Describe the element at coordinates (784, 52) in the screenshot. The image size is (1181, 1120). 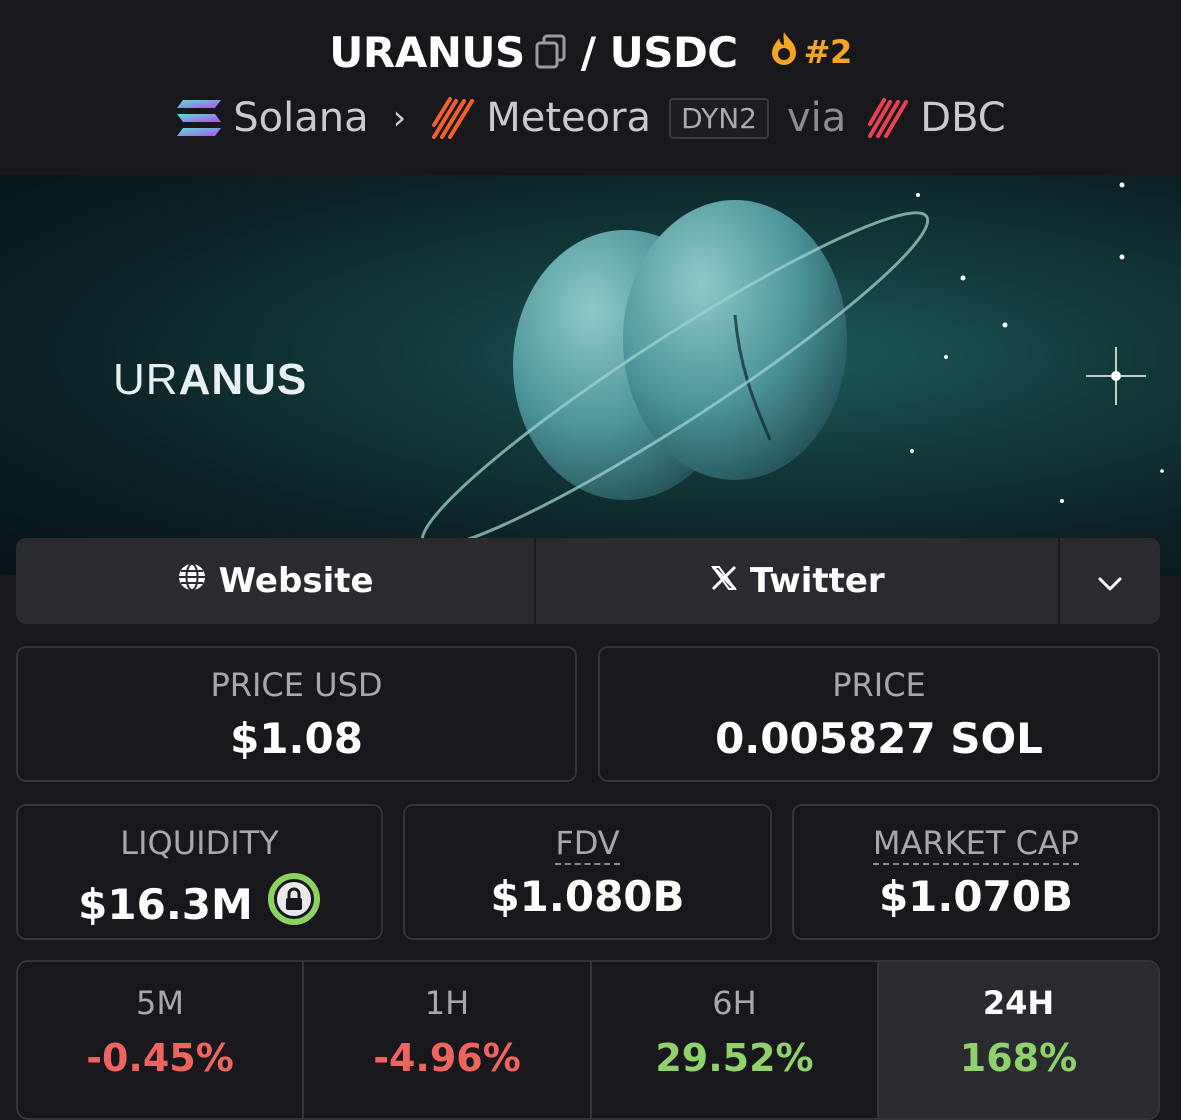
I see `flame-icon` at that location.